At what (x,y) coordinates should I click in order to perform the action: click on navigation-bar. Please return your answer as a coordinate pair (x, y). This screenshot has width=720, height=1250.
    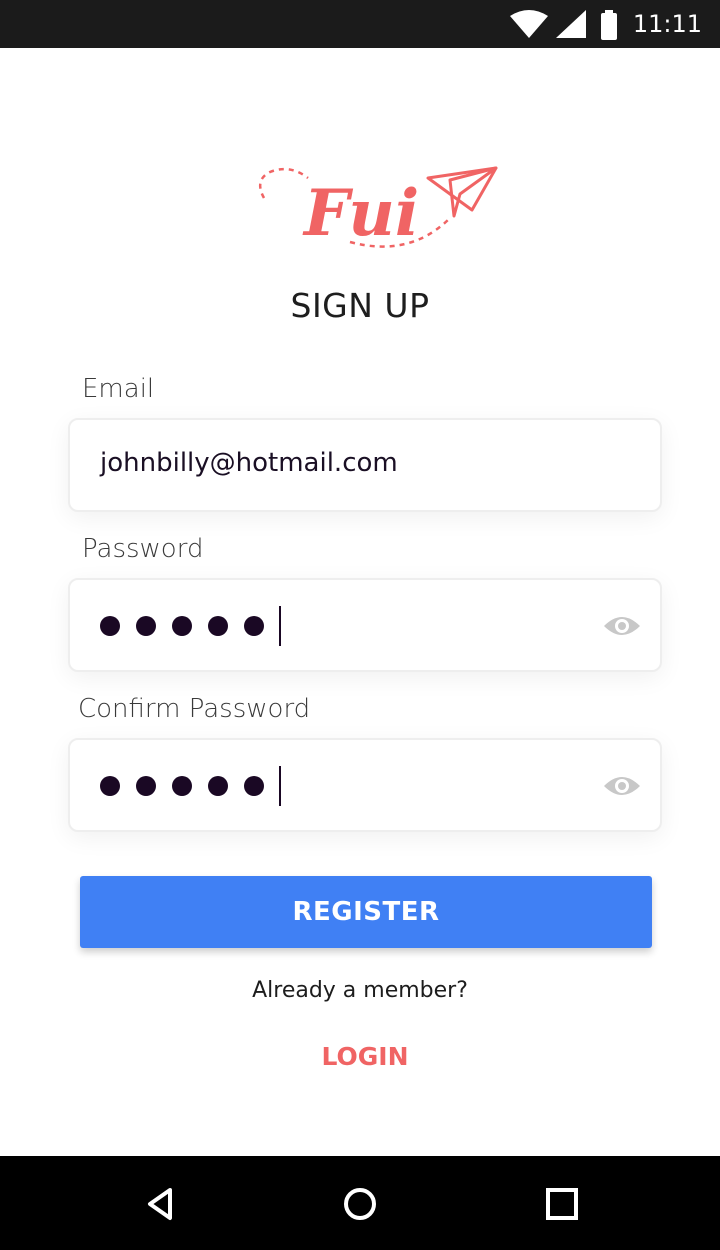
    Looking at the image, I should click on (360, 1203).